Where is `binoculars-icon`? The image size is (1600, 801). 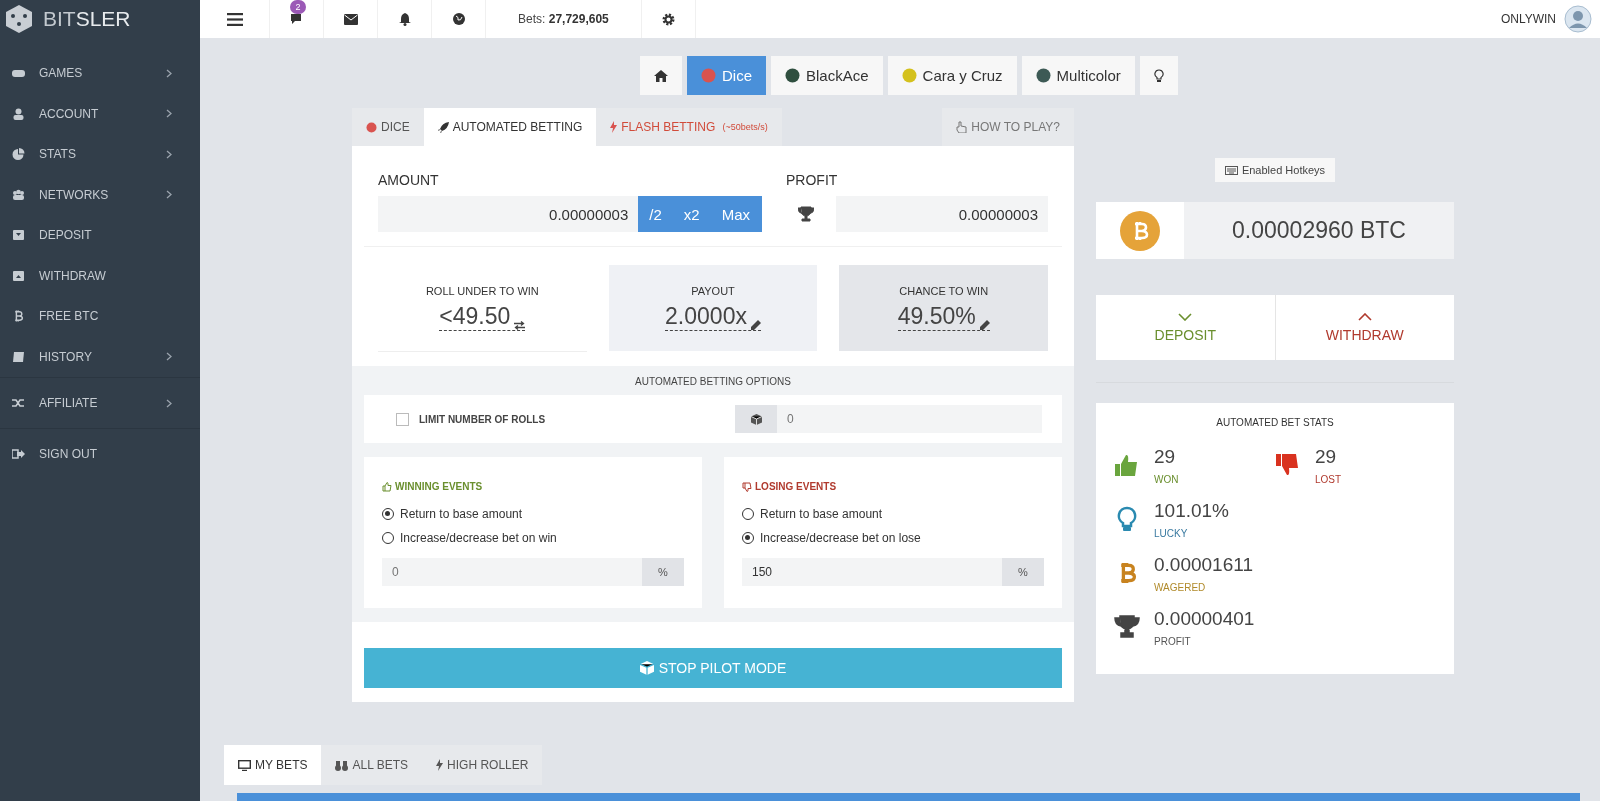
binoculars-icon is located at coordinates (342, 765).